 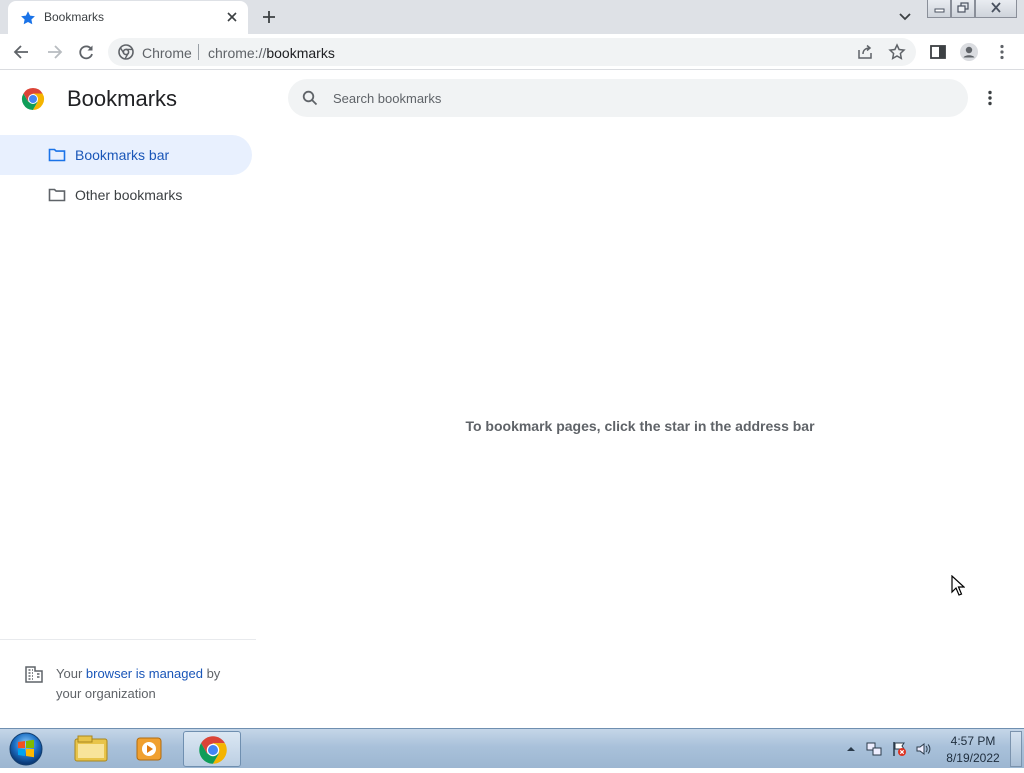 What do you see at coordinates (237, 53) in the screenshot?
I see `url-scheme: chrome://` at bounding box center [237, 53].